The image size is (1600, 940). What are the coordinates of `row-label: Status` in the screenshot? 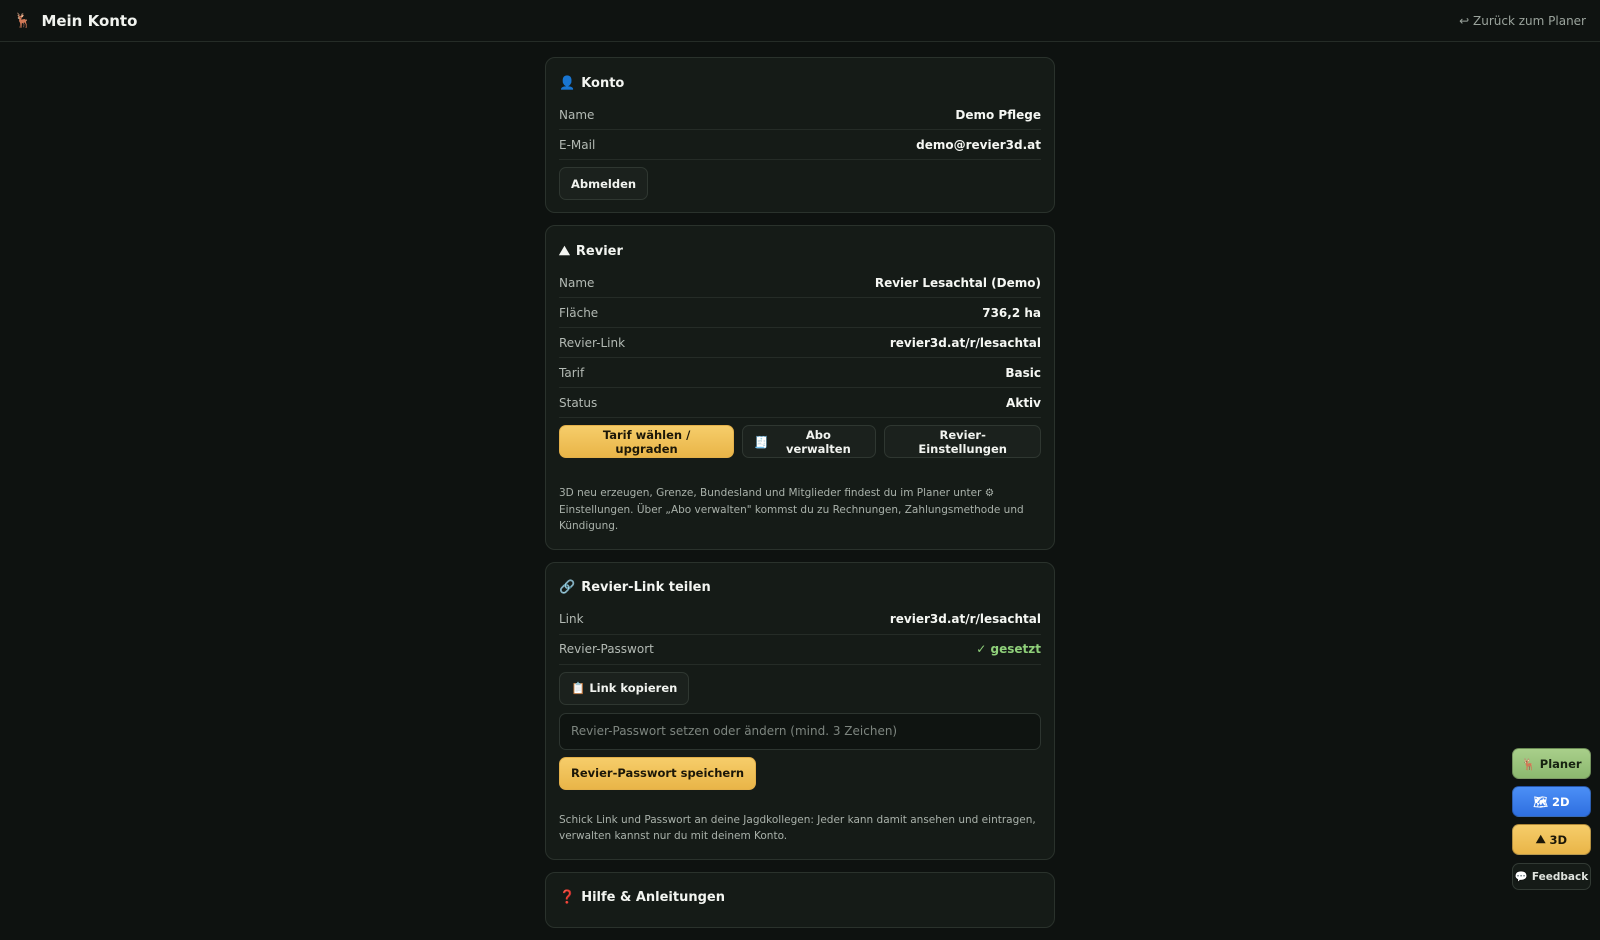 It's located at (578, 402).